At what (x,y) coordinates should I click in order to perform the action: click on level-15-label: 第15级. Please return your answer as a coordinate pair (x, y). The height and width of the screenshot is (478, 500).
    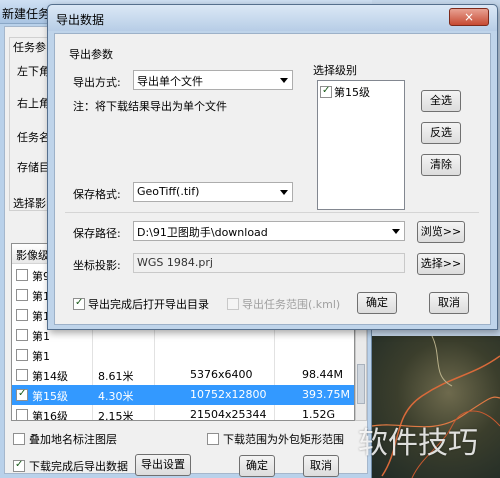
    Looking at the image, I should click on (352, 92).